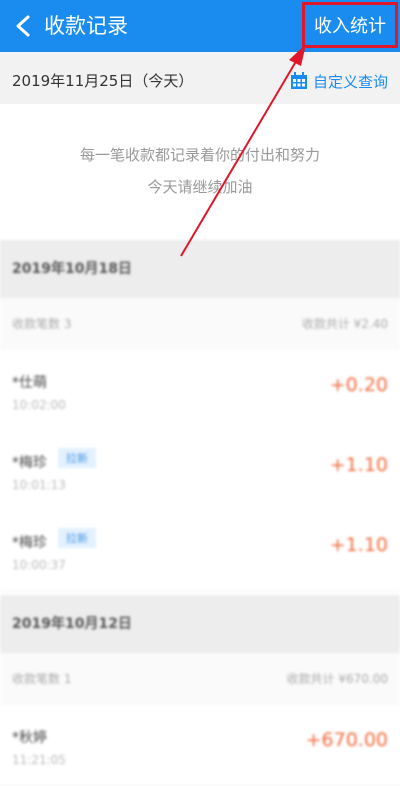 This screenshot has height=786, width=400. Describe the element at coordinates (200, 78) in the screenshot. I see `date-bar: 2019年11月25日（今天） 自定义查询` at that location.